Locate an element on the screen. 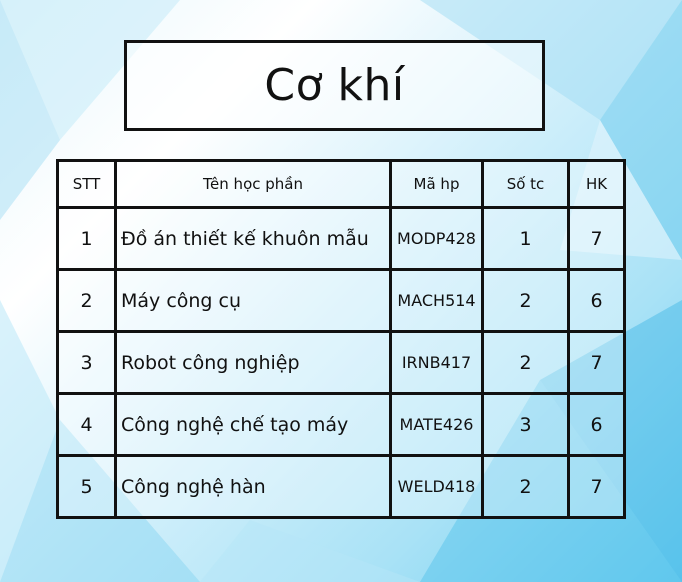  table-row: 5 Công nghệ hàn WELD418 2 7 is located at coordinates (341, 486).